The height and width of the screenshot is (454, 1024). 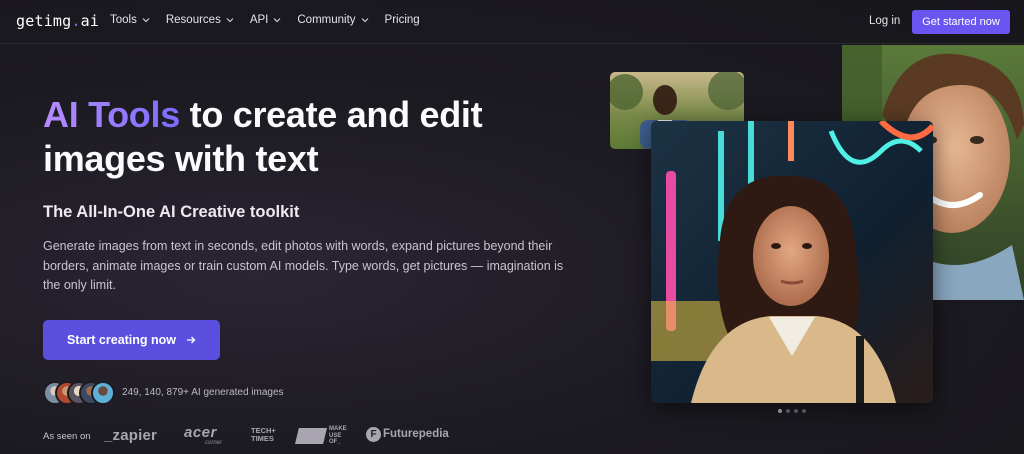 I want to click on logo-text-tail: ai, so click(x=90, y=21).